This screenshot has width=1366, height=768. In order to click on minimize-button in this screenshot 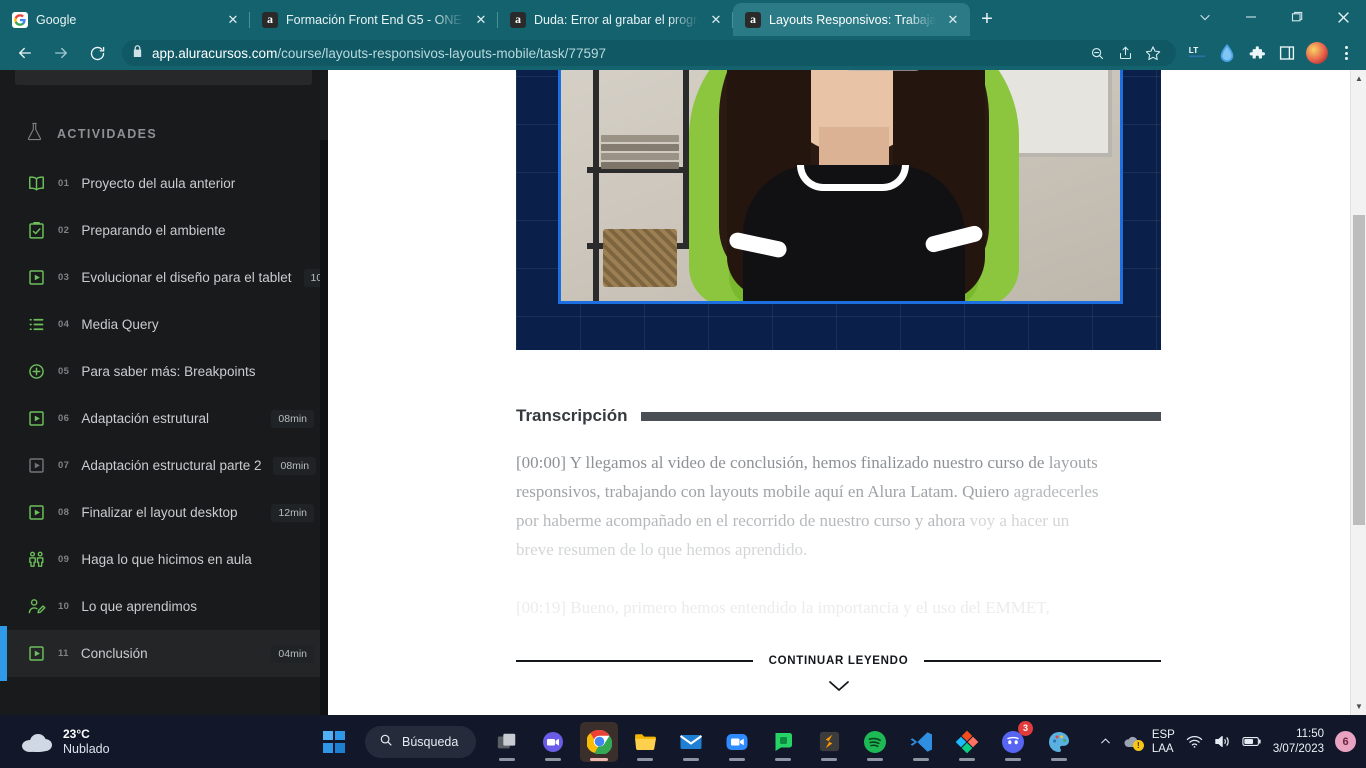, I will do `click(1251, 17)`.